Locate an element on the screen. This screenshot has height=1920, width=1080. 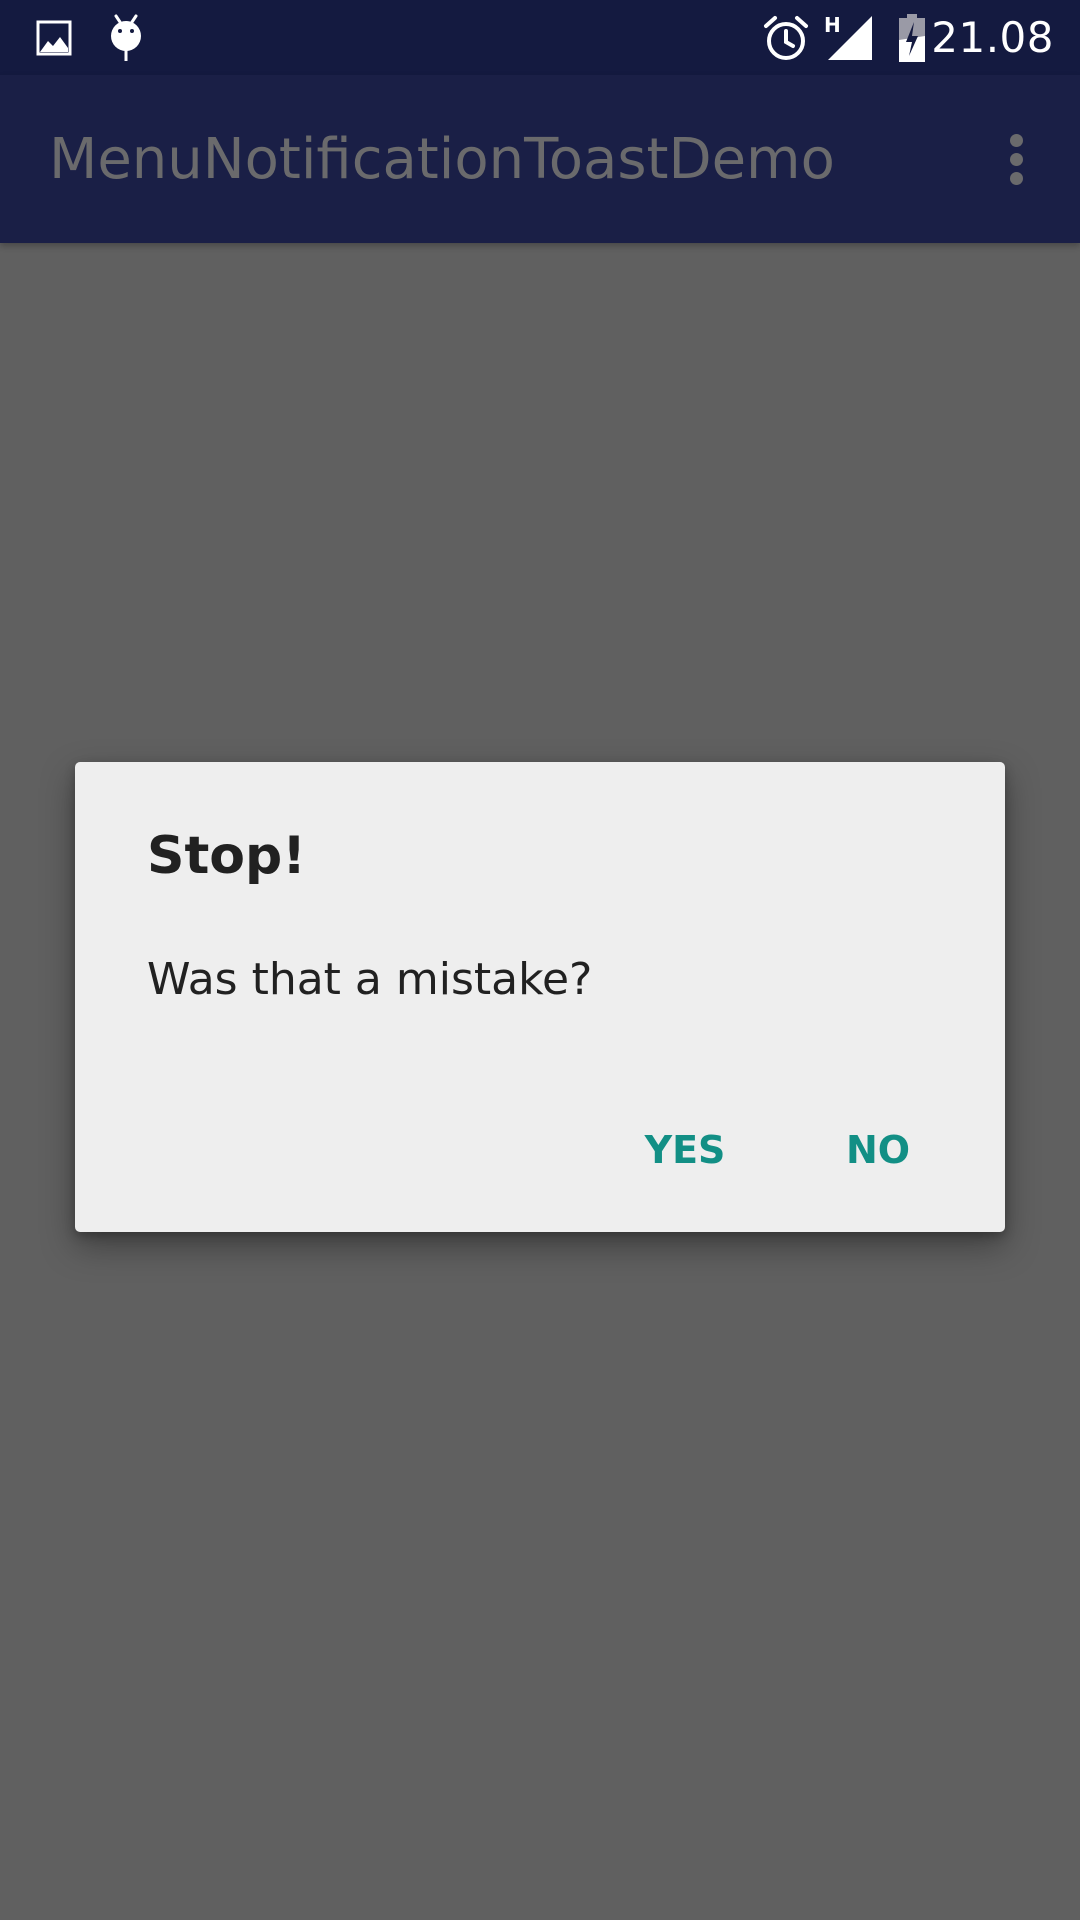
battery-charging-icon is located at coordinates (912, 38).